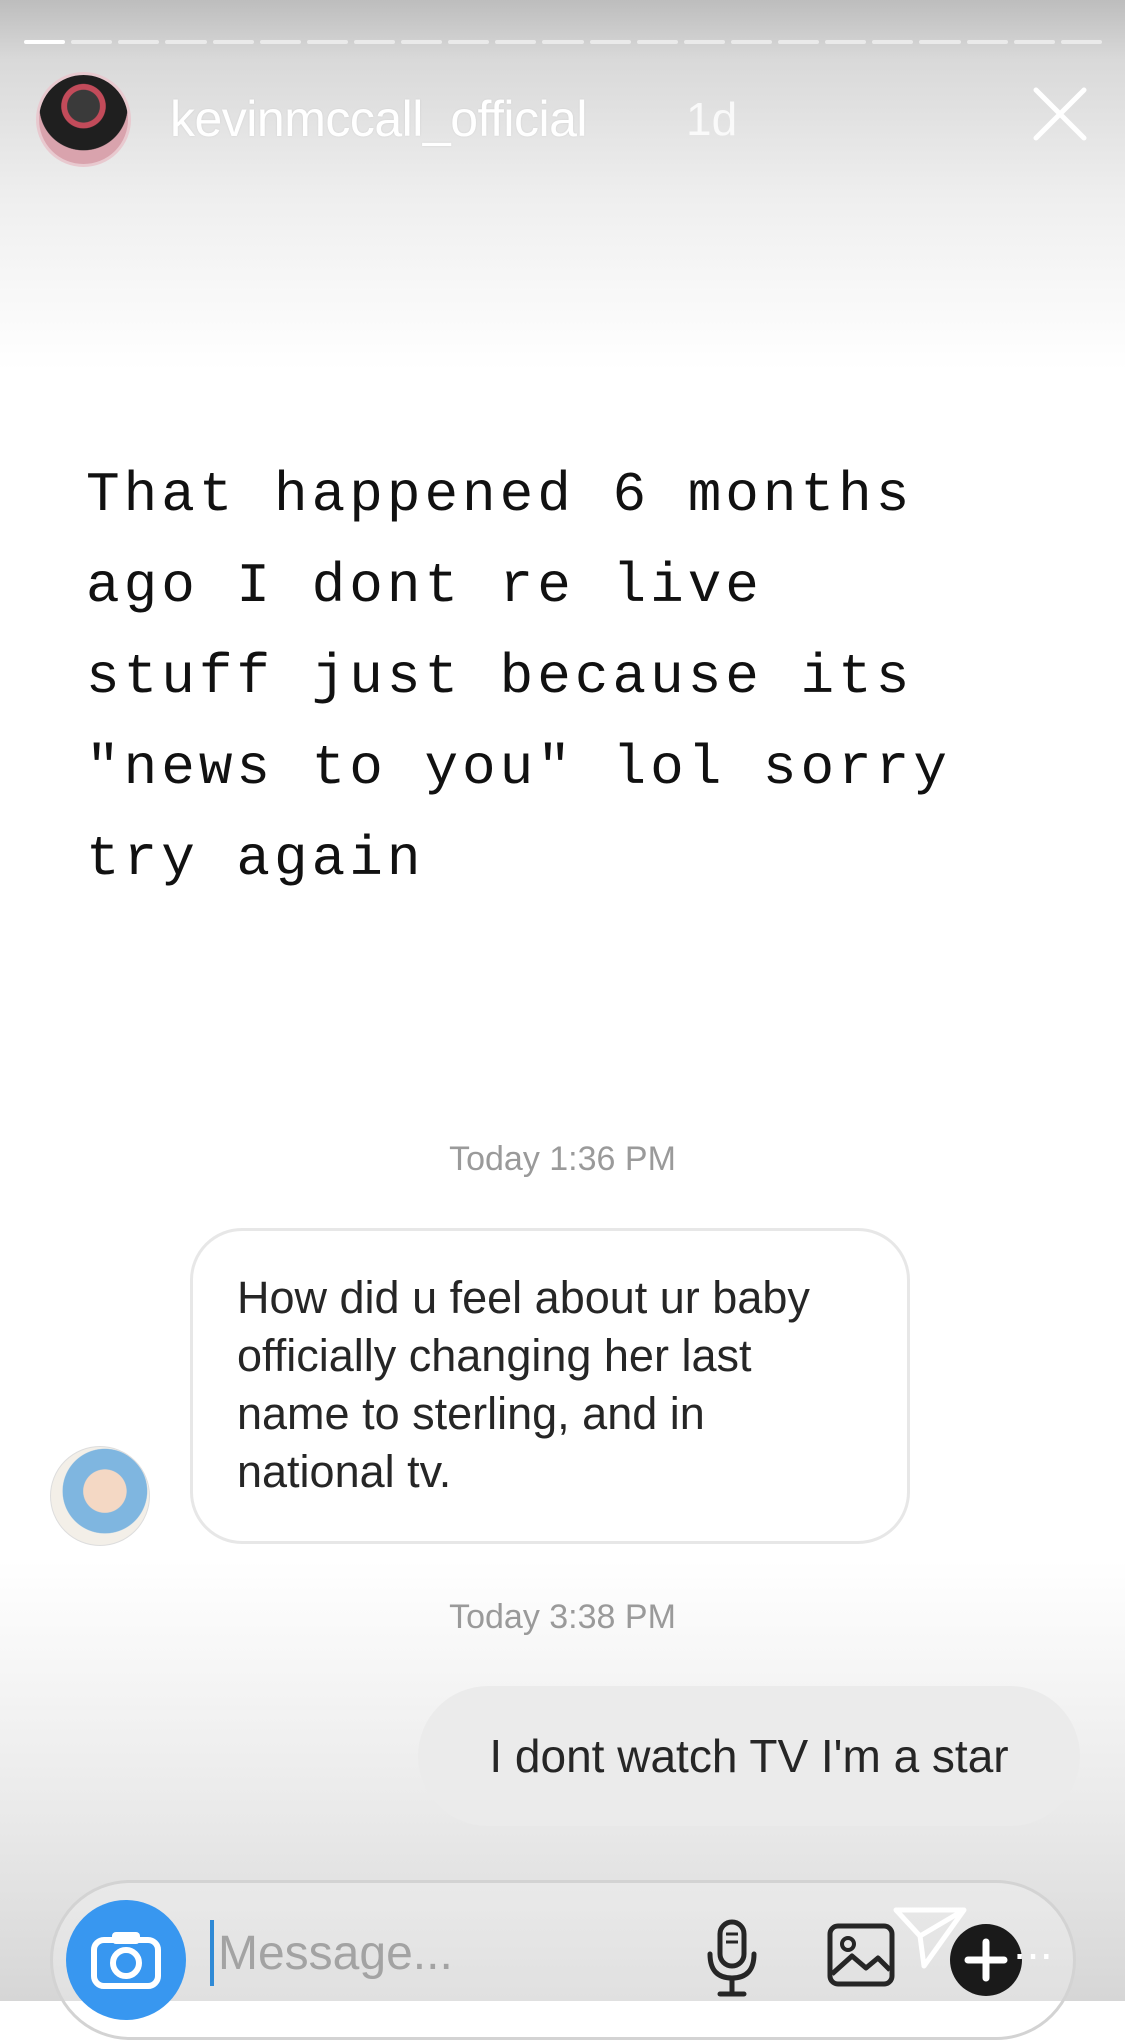 The height and width of the screenshot is (2040, 1125). I want to click on time-ago: 1d, so click(712, 119).